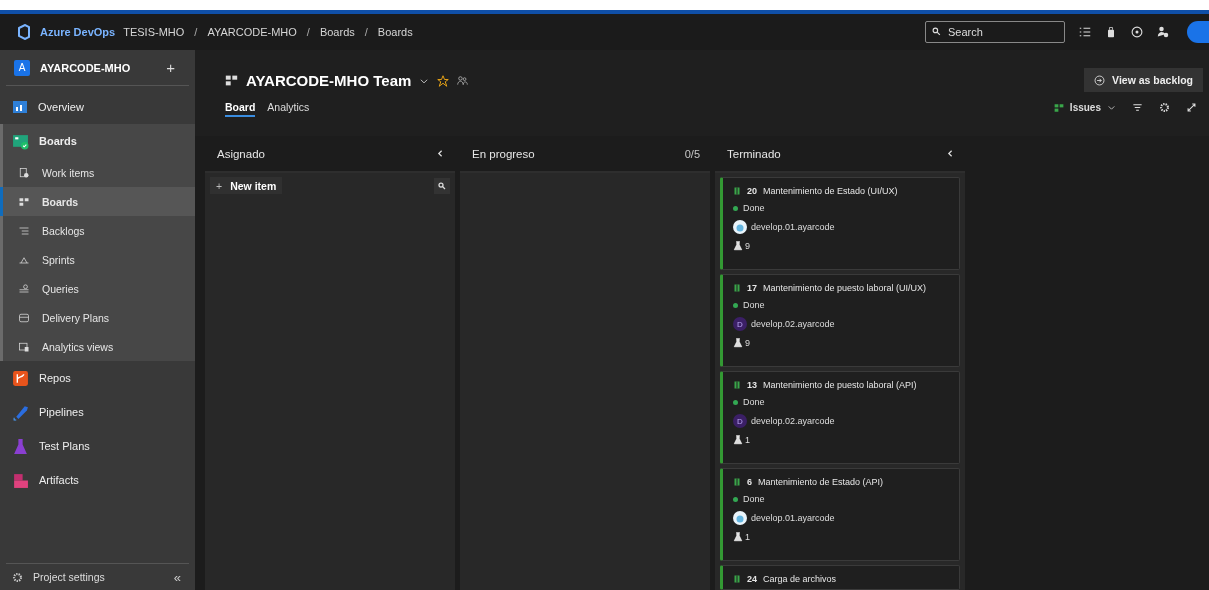 The height and width of the screenshot is (590, 1209). Describe the element at coordinates (24, 317) in the screenshot. I see `calendar-icon` at that location.